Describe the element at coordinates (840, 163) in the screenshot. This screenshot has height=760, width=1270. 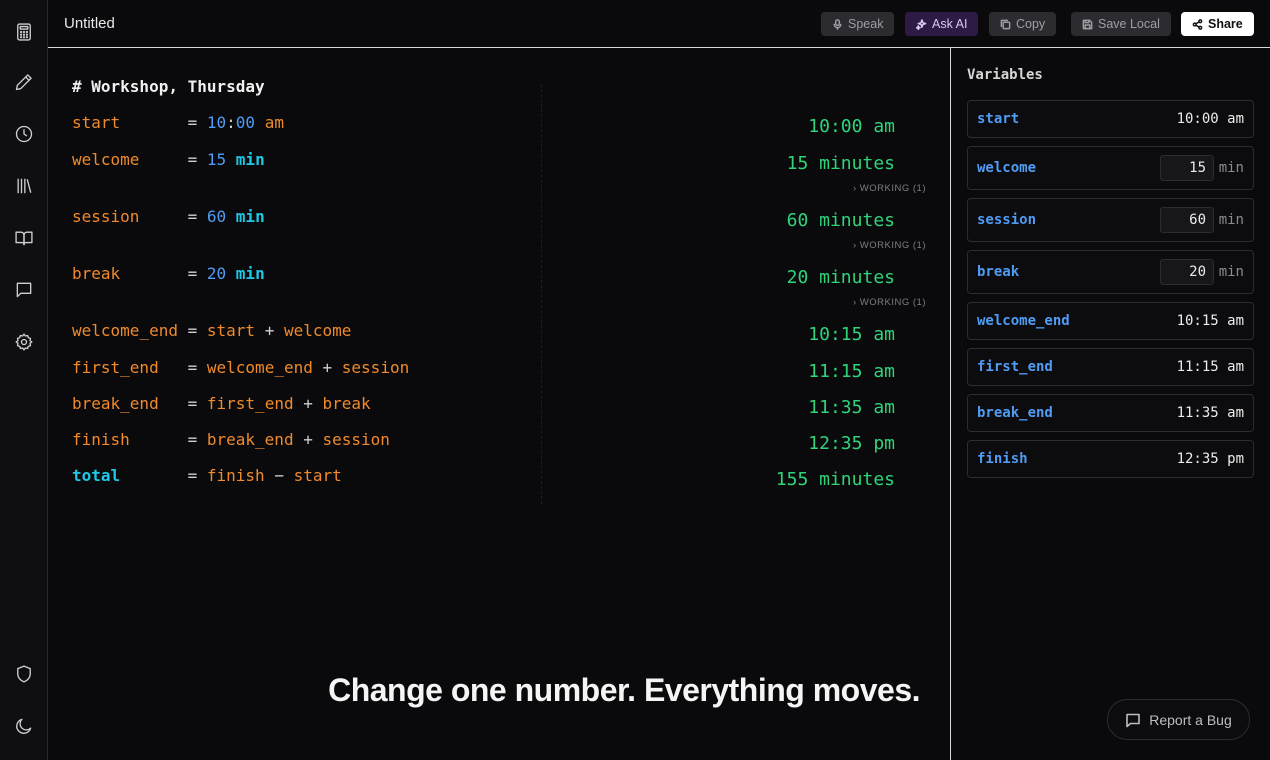
I see `result-welcome: 15 minutes` at that location.